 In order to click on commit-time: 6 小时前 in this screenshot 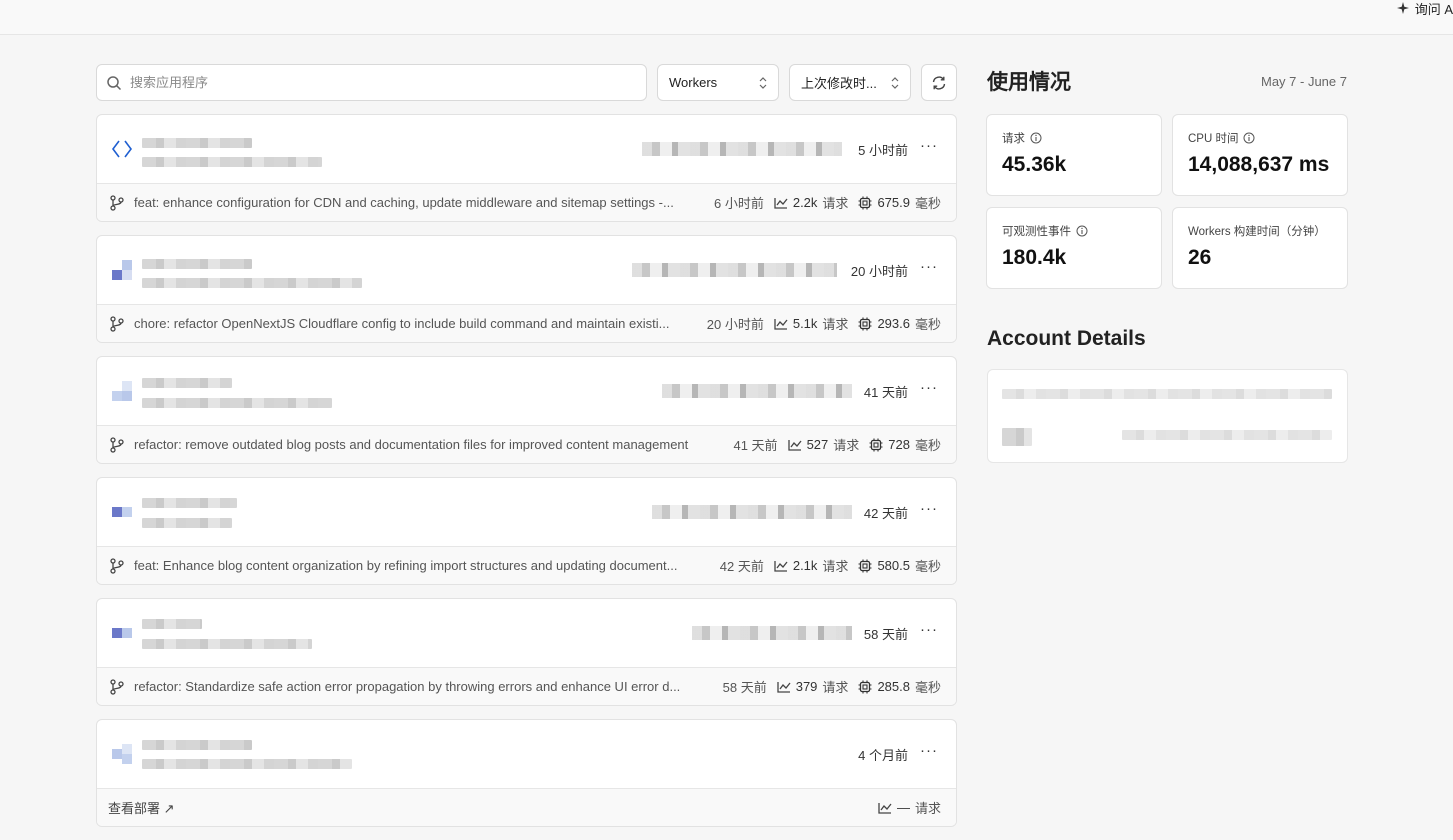, I will do `click(739, 203)`.